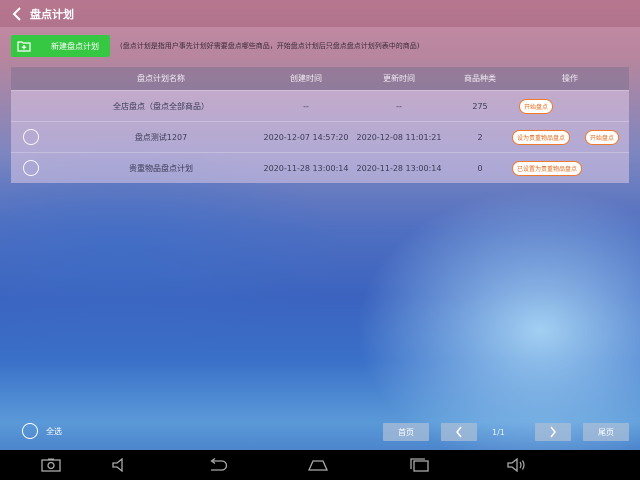  Describe the element at coordinates (480, 106) in the screenshot. I see `product-count: 275` at that location.